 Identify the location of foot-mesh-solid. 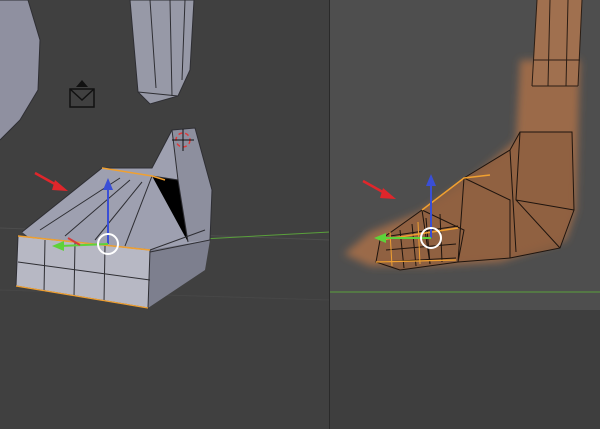
(114, 218).